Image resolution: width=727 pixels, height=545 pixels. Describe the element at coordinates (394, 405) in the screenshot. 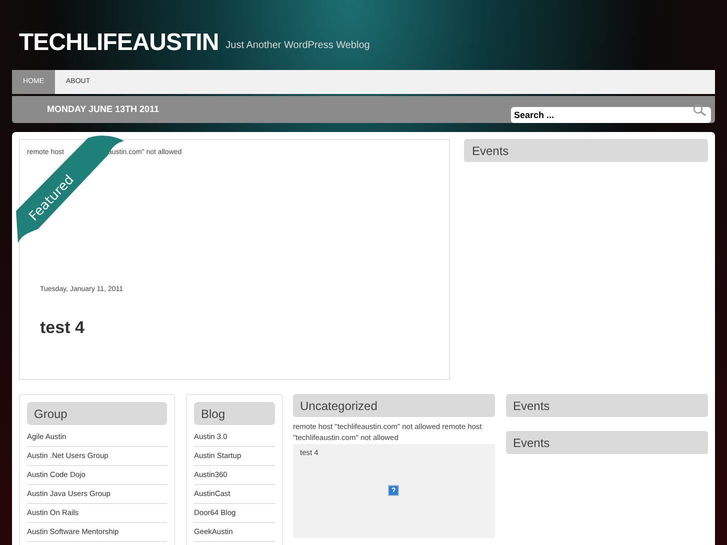

I see `section-heading: Uncategorized` at that location.